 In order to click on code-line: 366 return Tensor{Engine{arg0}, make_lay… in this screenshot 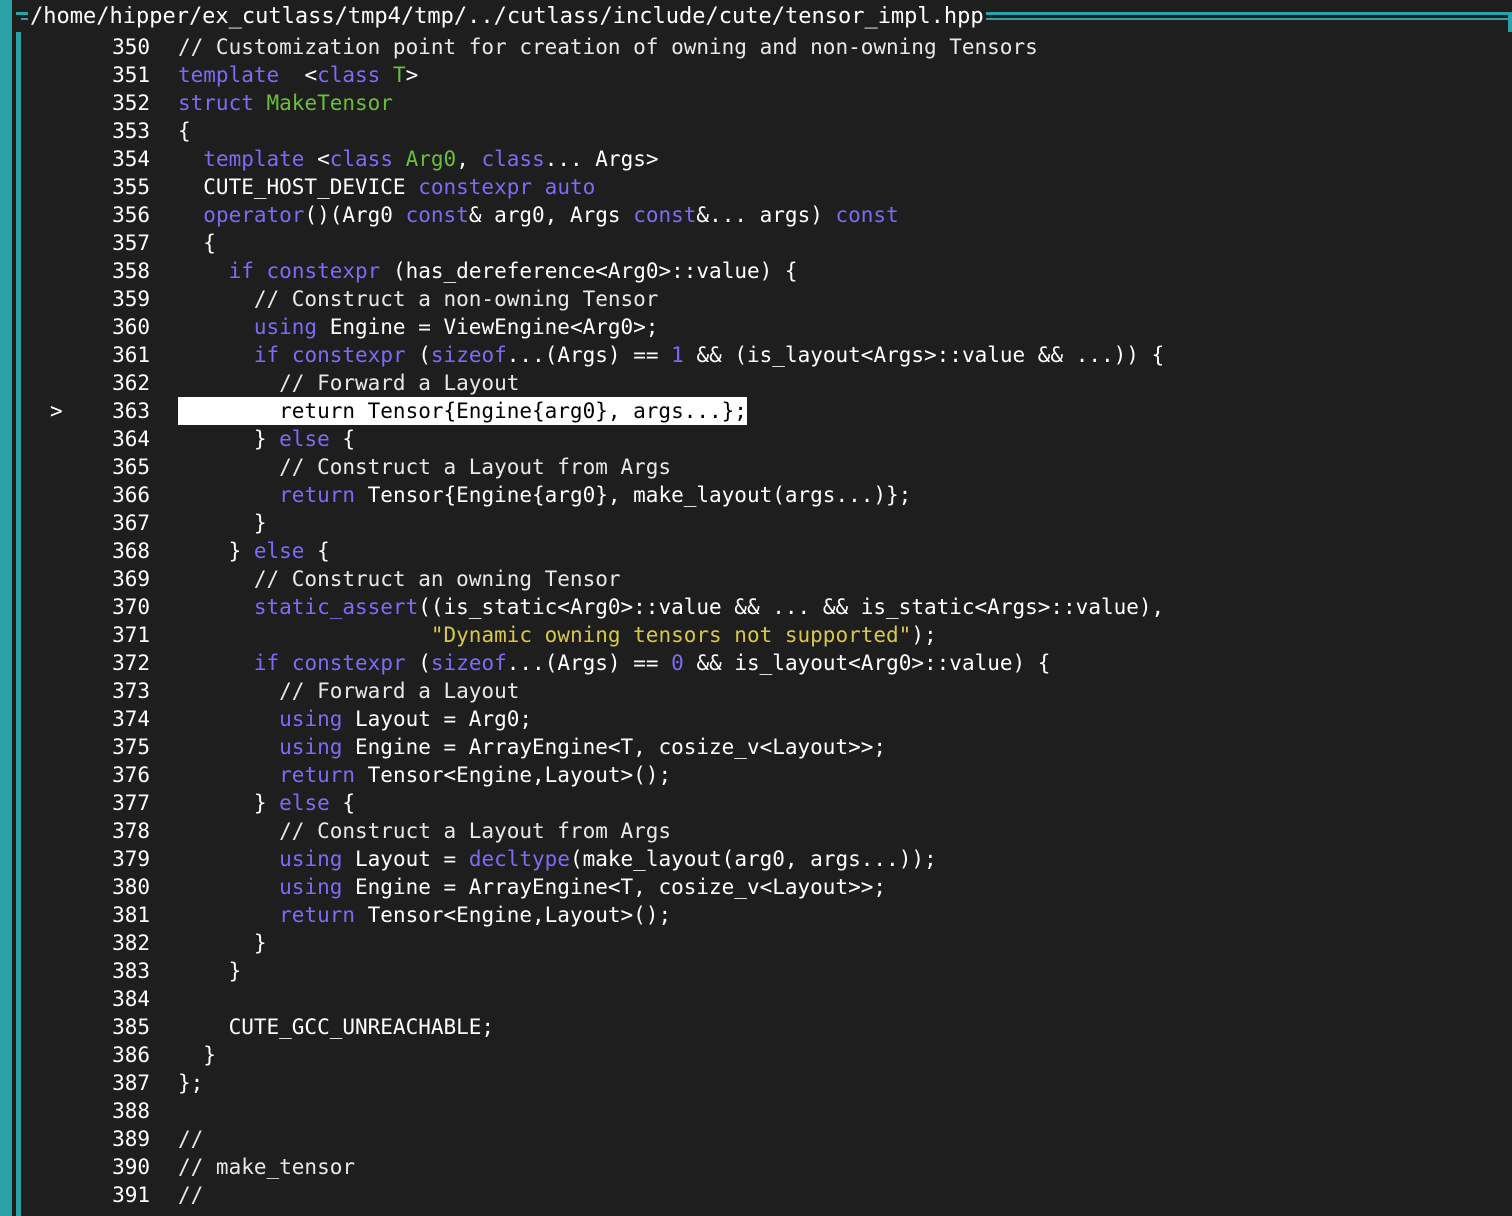, I will do `click(768, 495)`.